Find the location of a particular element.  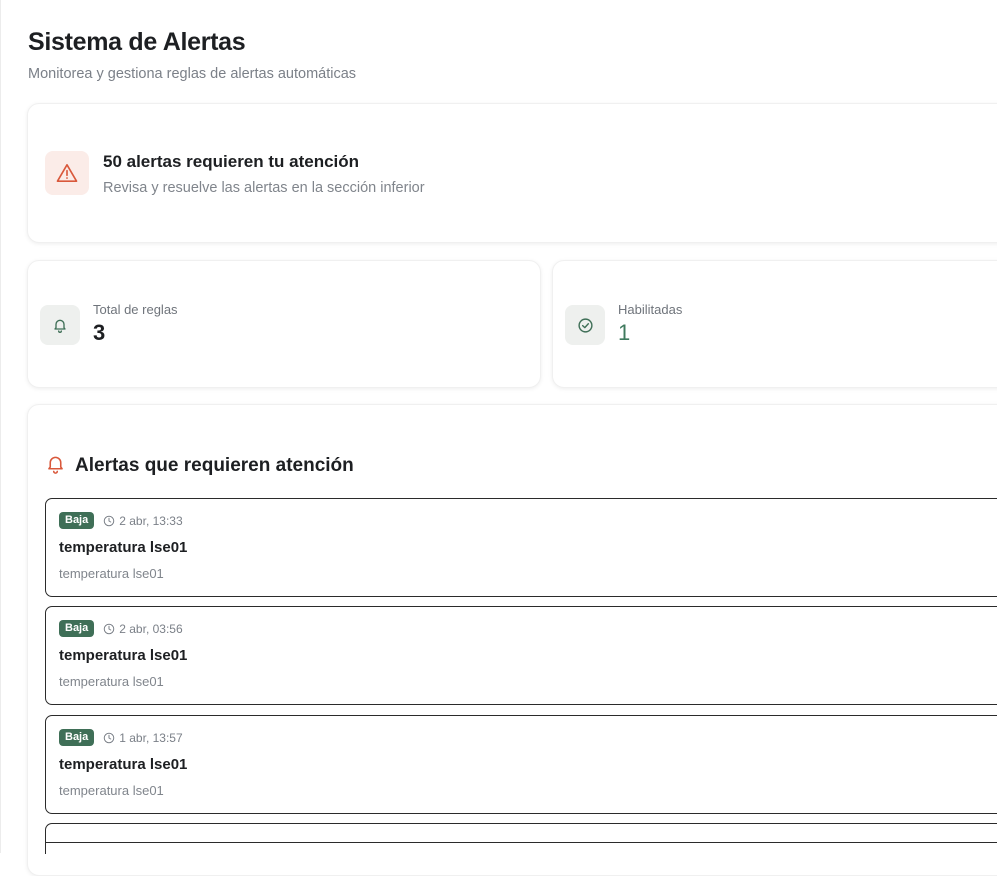

alert-time: 2 abr, 13:33 is located at coordinates (143, 520).